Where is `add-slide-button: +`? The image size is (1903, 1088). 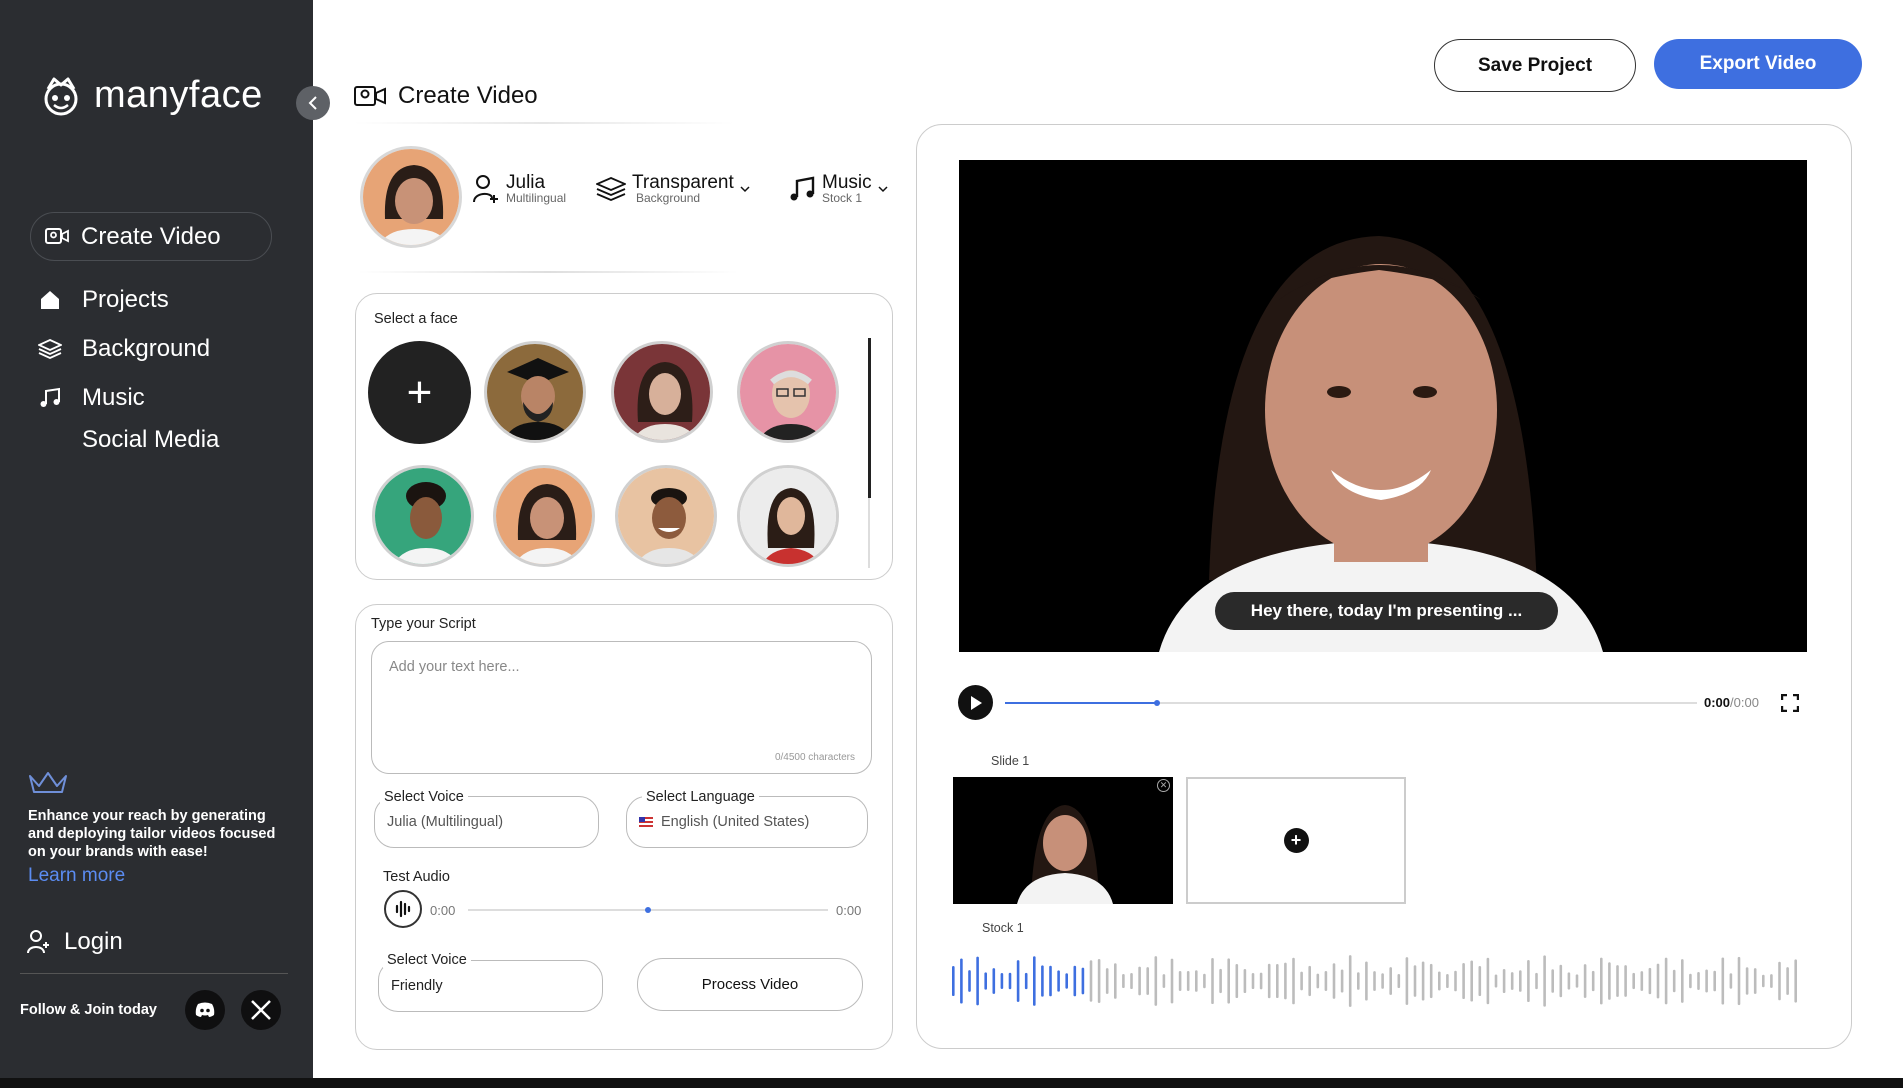
add-slide-button: + is located at coordinates (1296, 840).